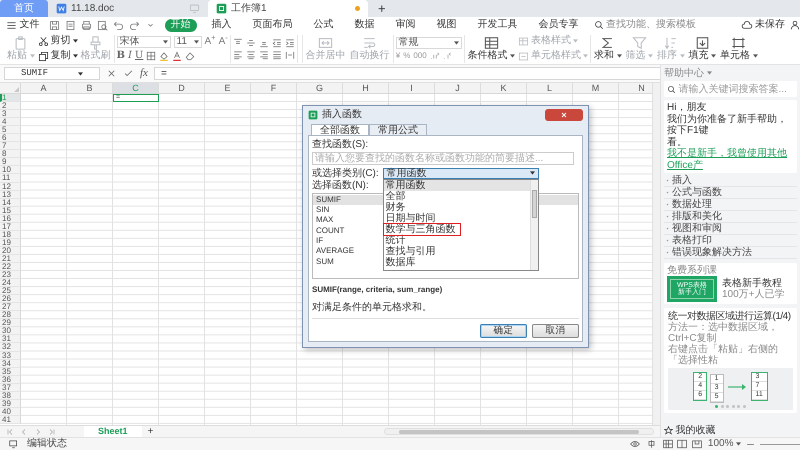 The height and width of the screenshot is (450, 800). Describe the element at coordinates (274, 88) in the screenshot. I see `column-header: F` at that location.